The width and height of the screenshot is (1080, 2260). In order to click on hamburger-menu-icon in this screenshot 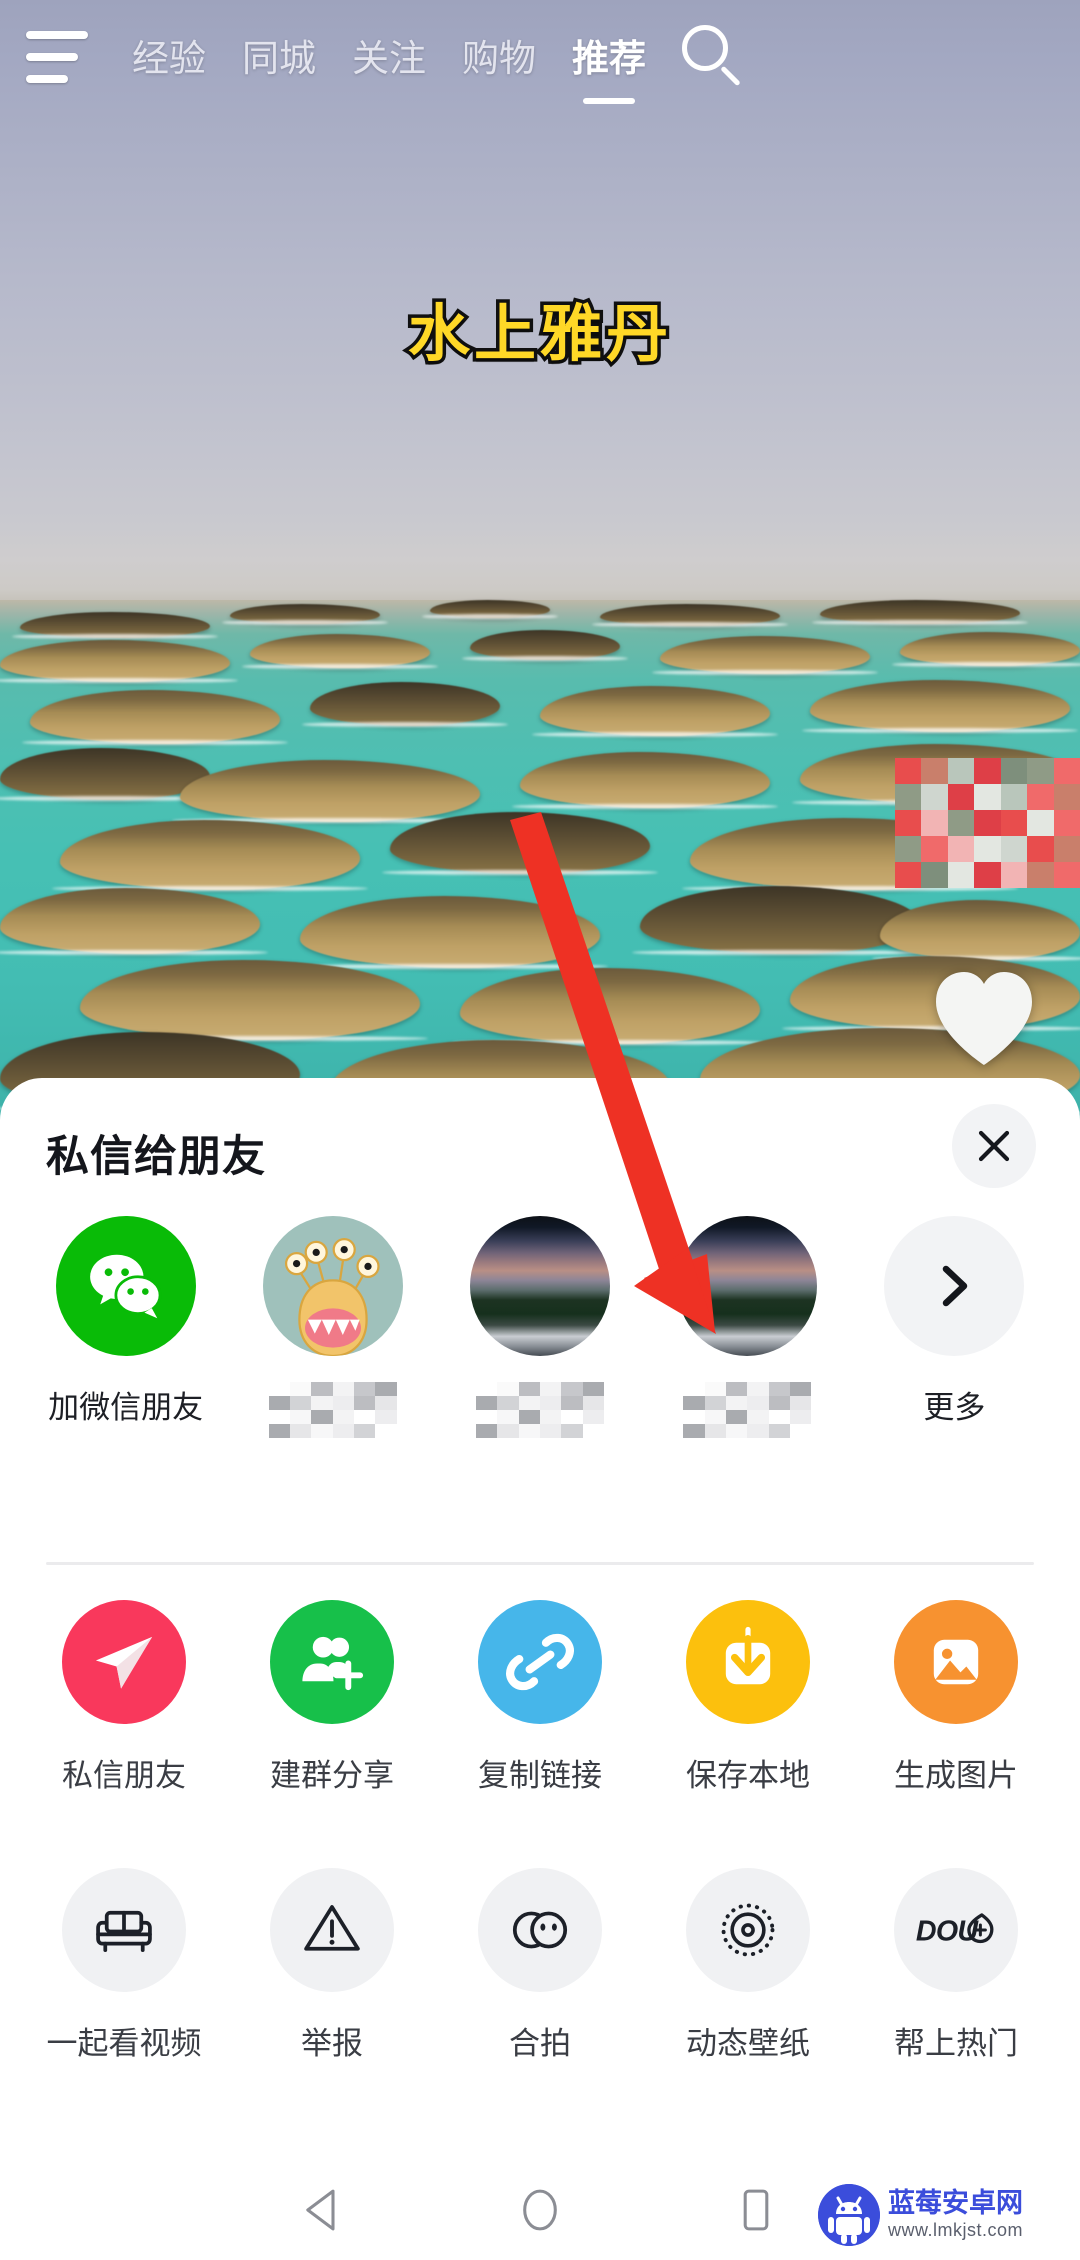, I will do `click(57, 57)`.